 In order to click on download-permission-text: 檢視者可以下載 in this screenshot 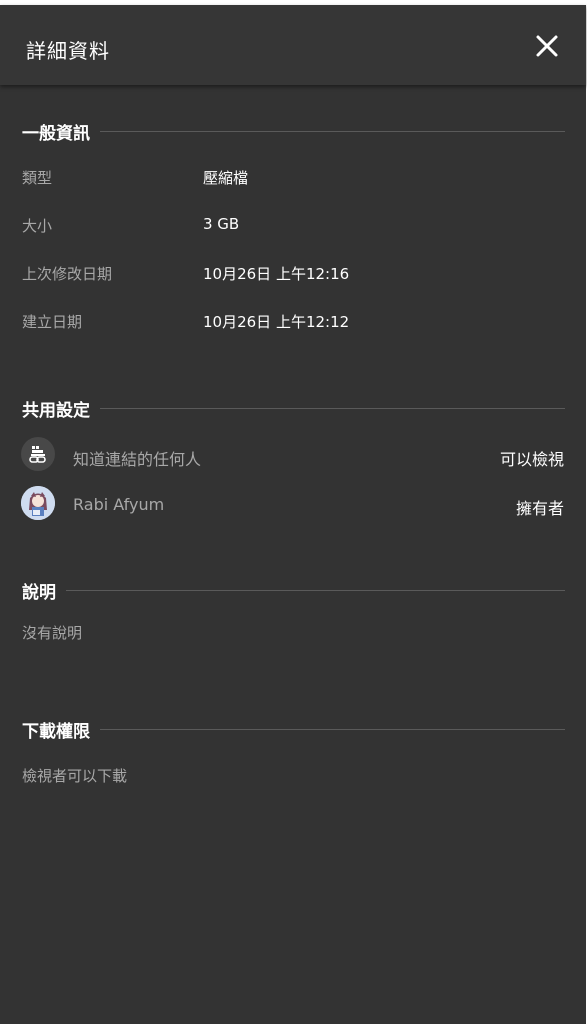, I will do `click(75, 776)`.